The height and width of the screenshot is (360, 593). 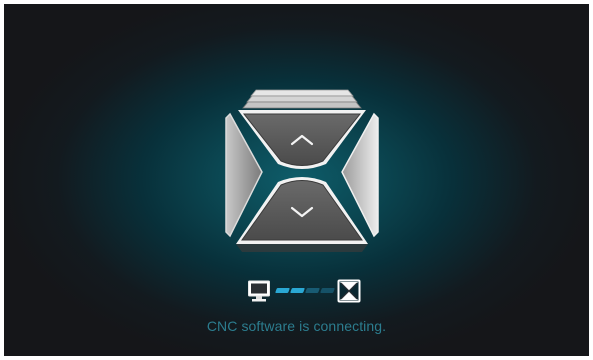 I want to click on logo-base, so click(x=302, y=248).